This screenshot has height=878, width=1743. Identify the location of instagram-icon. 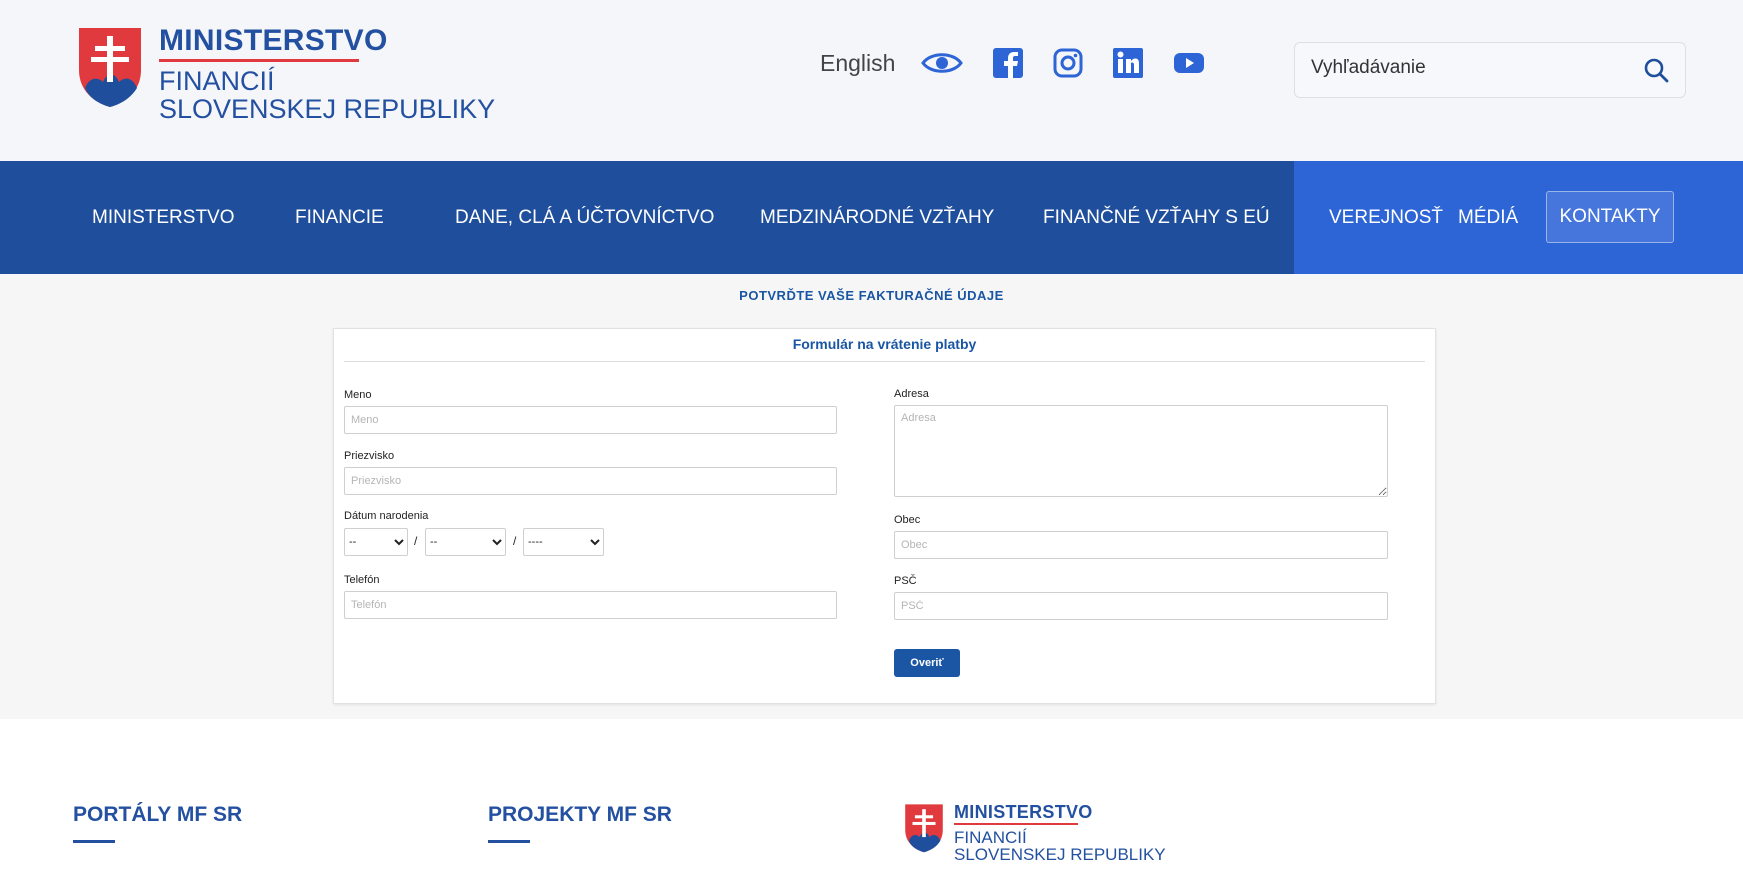
(1068, 63).